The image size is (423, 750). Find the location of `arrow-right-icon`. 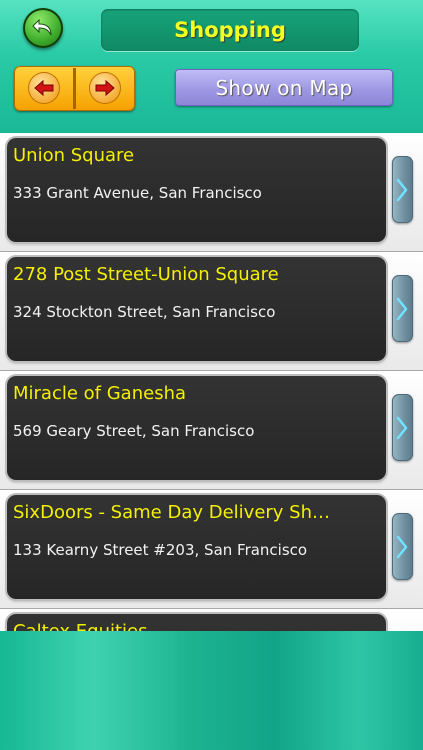

arrow-right-icon is located at coordinates (105, 88).